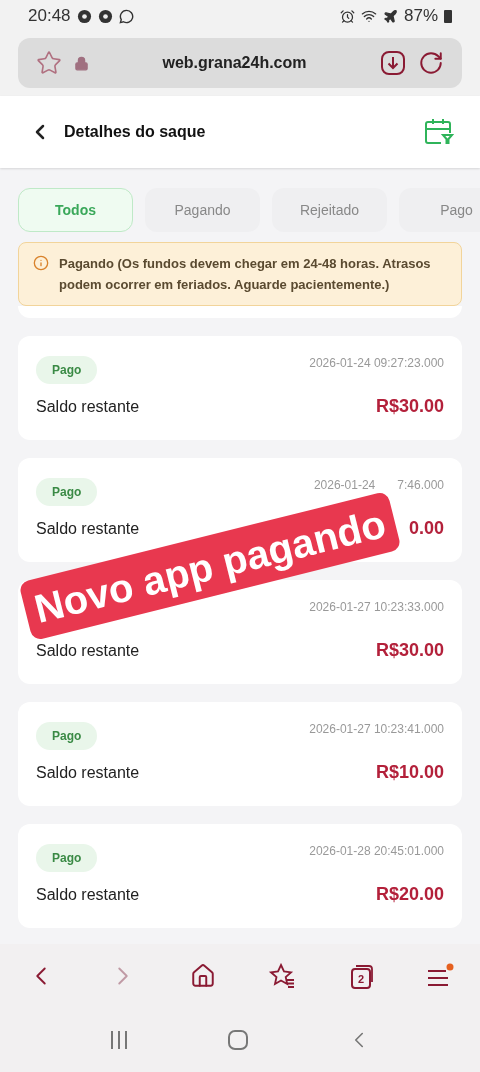  What do you see at coordinates (126, 16) in the screenshot?
I see `chat-icon` at bounding box center [126, 16].